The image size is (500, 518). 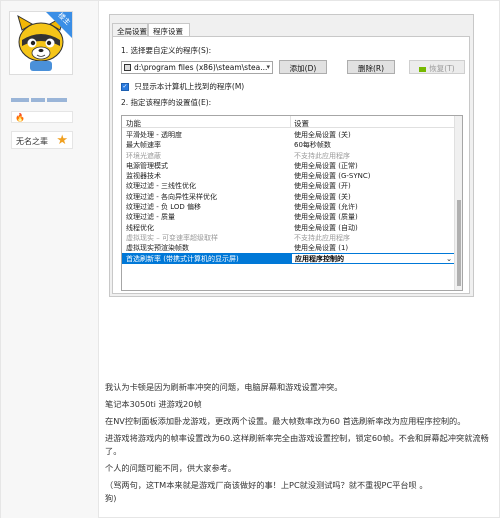 I want to click on settings-row: 纹理过滤 - 三线性优化 使用全局设置 (开), so click(x=289, y=185).